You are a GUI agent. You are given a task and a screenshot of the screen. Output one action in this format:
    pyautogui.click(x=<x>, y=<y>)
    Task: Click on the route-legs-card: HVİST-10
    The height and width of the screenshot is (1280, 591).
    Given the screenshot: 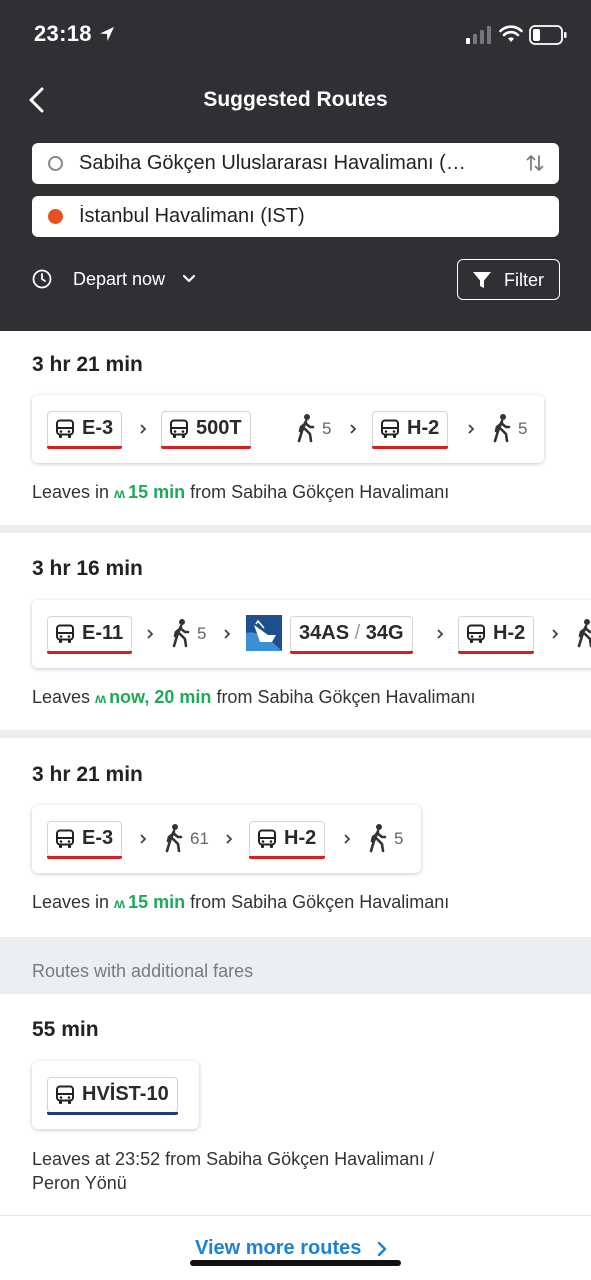 What is the action you would take?
    pyautogui.click(x=115, y=1095)
    